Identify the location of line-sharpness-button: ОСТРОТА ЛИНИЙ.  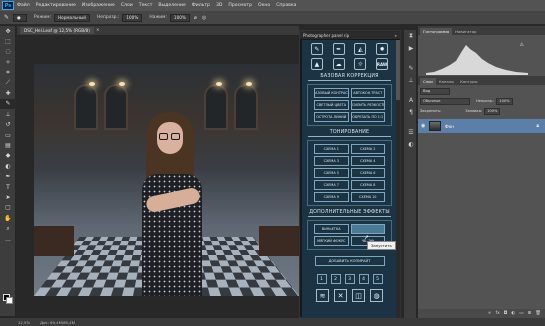
(331, 117).